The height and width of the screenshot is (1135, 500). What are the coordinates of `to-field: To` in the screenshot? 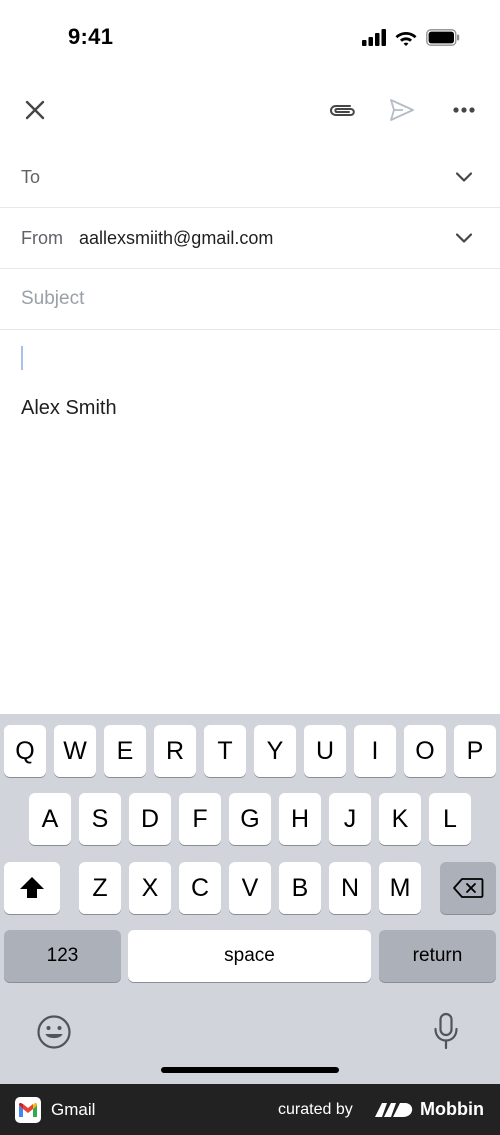 It's located at (250, 177).